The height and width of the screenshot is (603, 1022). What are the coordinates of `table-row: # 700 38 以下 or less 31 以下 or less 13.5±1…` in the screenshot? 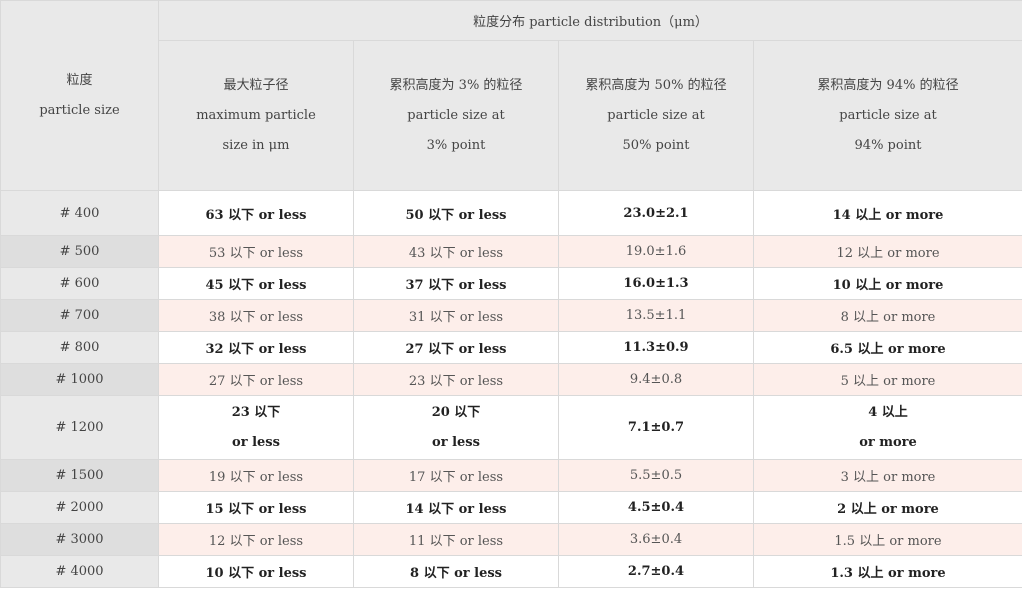 It's located at (511, 315).